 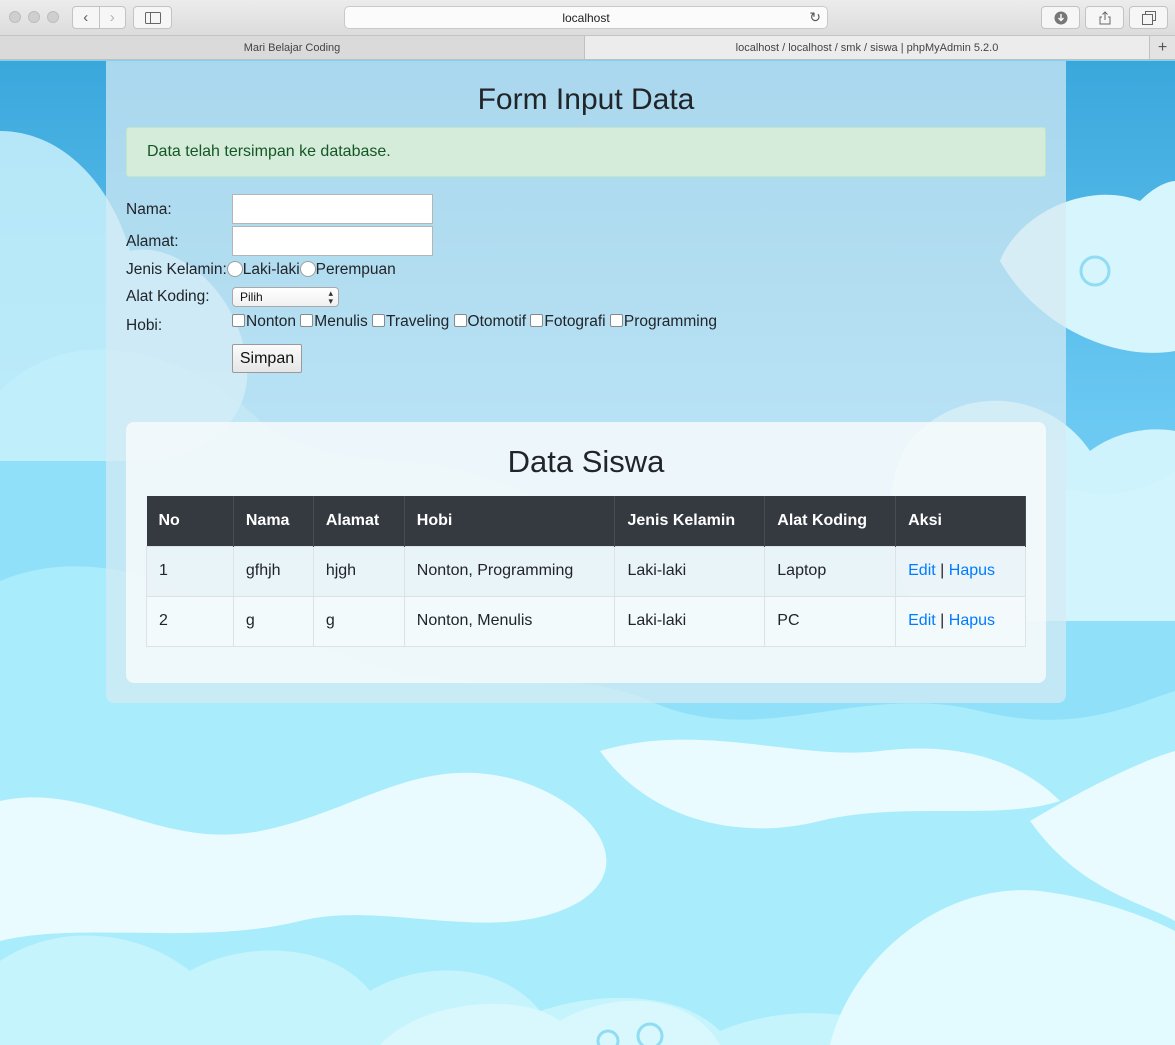 What do you see at coordinates (144, 325) in the screenshot?
I see `hobi-label: Hobi:` at bounding box center [144, 325].